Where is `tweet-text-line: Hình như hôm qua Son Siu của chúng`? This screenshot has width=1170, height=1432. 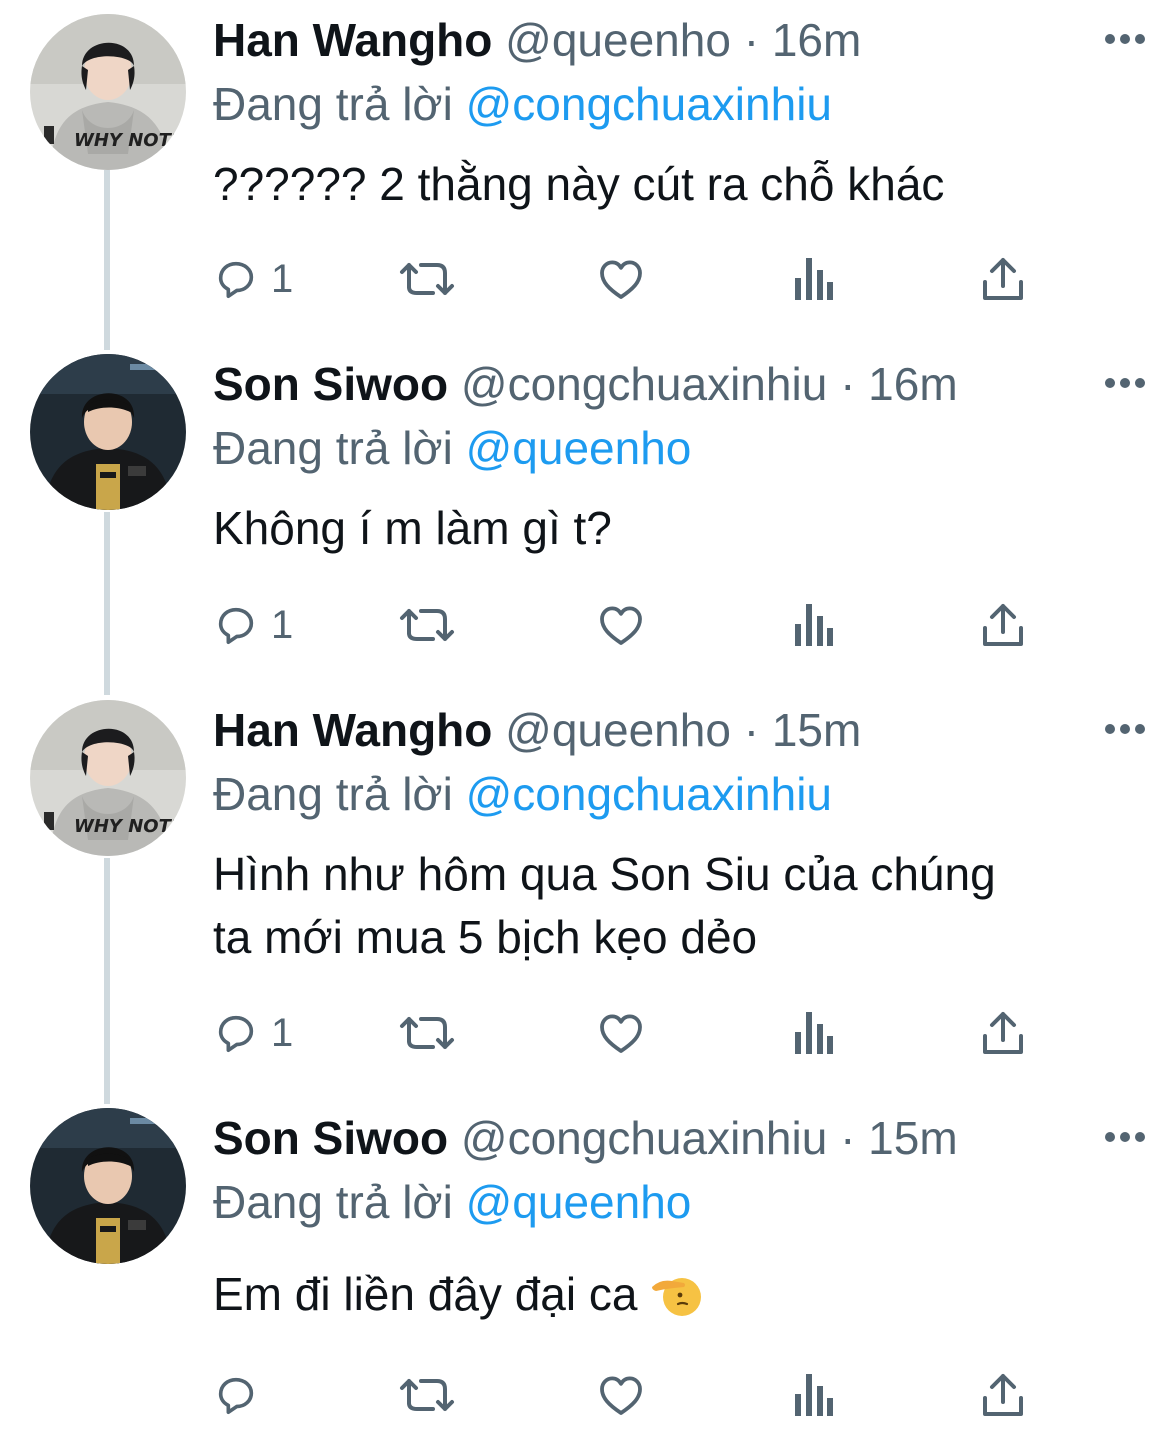
tweet-text-line: Hình như hôm qua Son Siu của chúng is located at coordinates (604, 874).